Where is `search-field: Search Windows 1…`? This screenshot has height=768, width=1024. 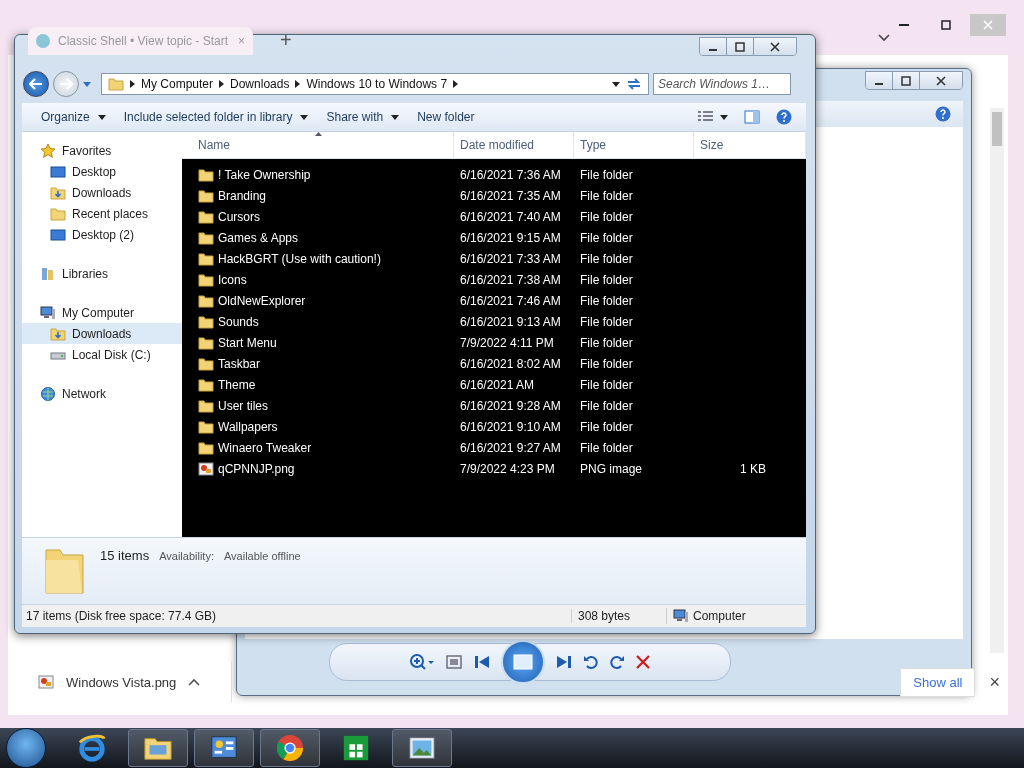
search-field: Search Windows 1… is located at coordinates (722, 84).